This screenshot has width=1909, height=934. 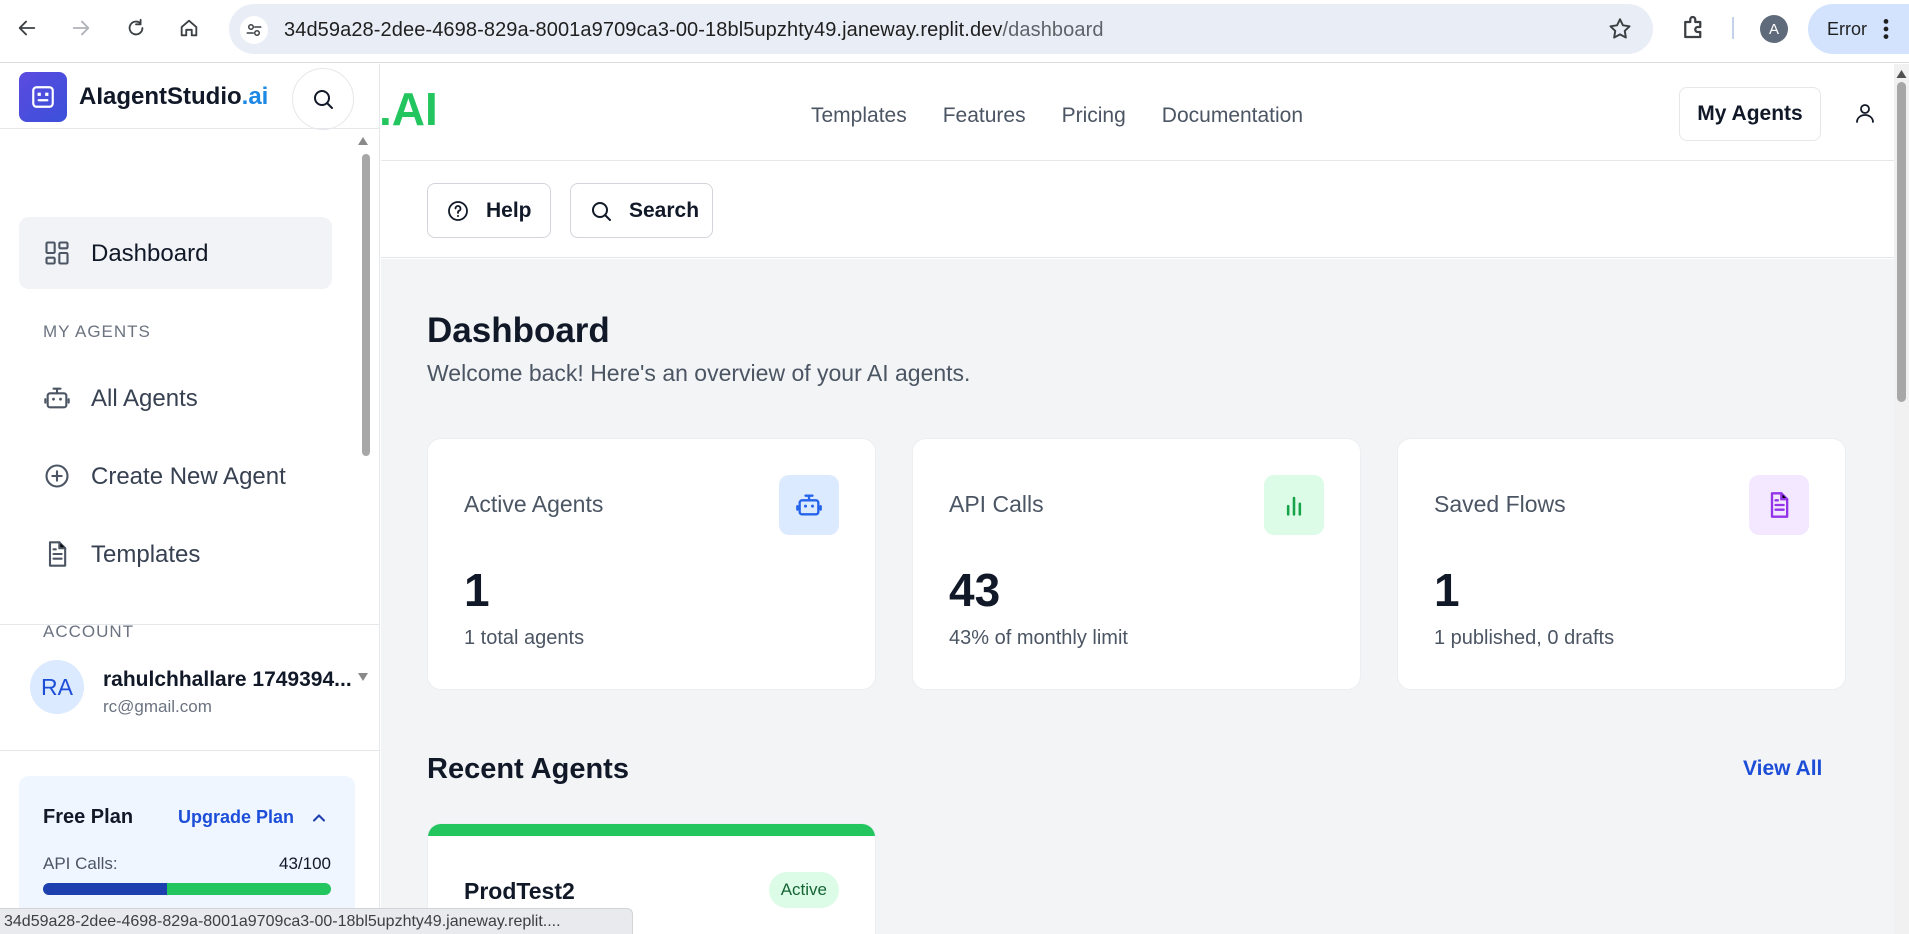 What do you see at coordinates (1694, 27) in the screenshot?
I see `extensions-icon` at bounding box center [1694, 27].